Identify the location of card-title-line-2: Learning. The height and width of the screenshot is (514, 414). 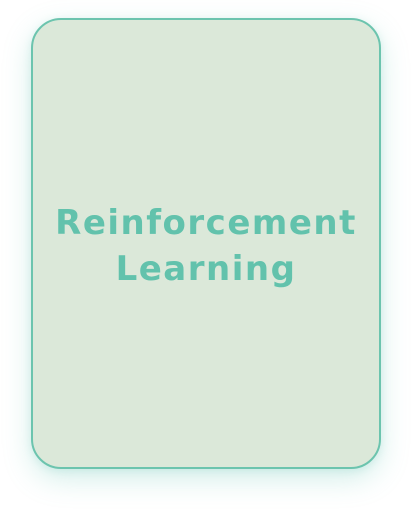
(206, 268).